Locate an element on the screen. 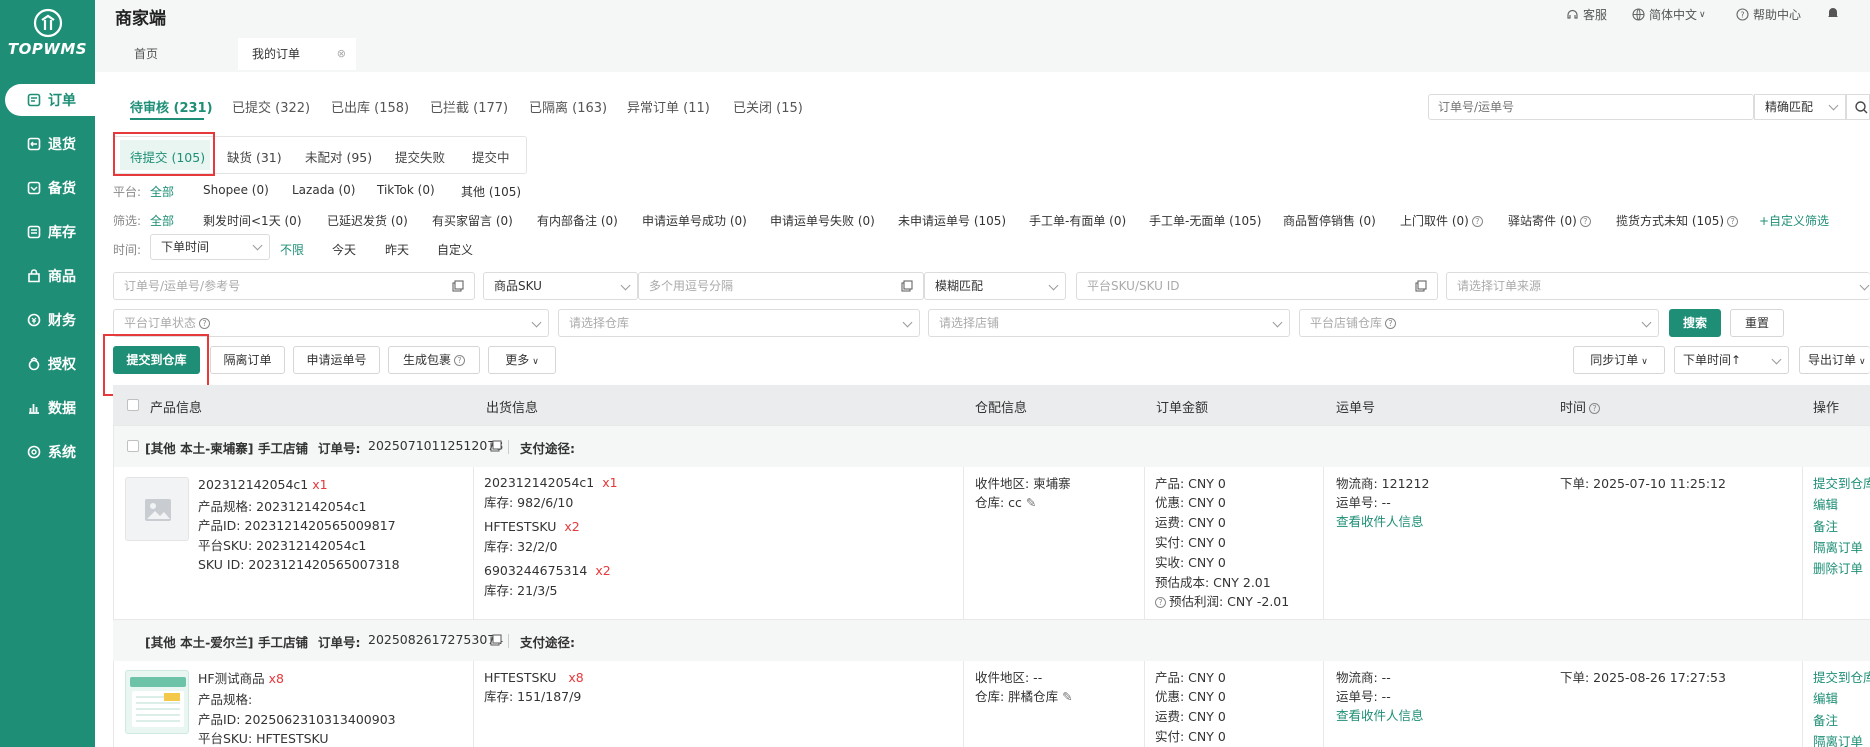  filter-option: 申请运单号失败 (0) is located at coordinates (822, 220).